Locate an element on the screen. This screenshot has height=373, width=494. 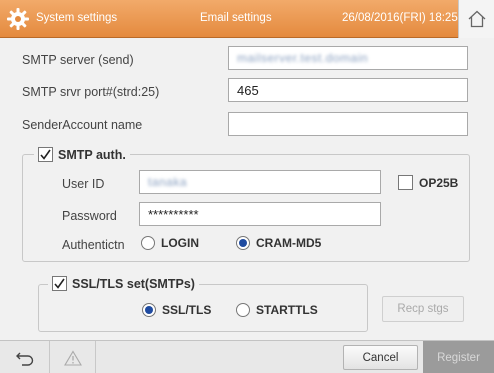
smtp-server-field: mailserver.test.domain is located at coordinates (348, 58).